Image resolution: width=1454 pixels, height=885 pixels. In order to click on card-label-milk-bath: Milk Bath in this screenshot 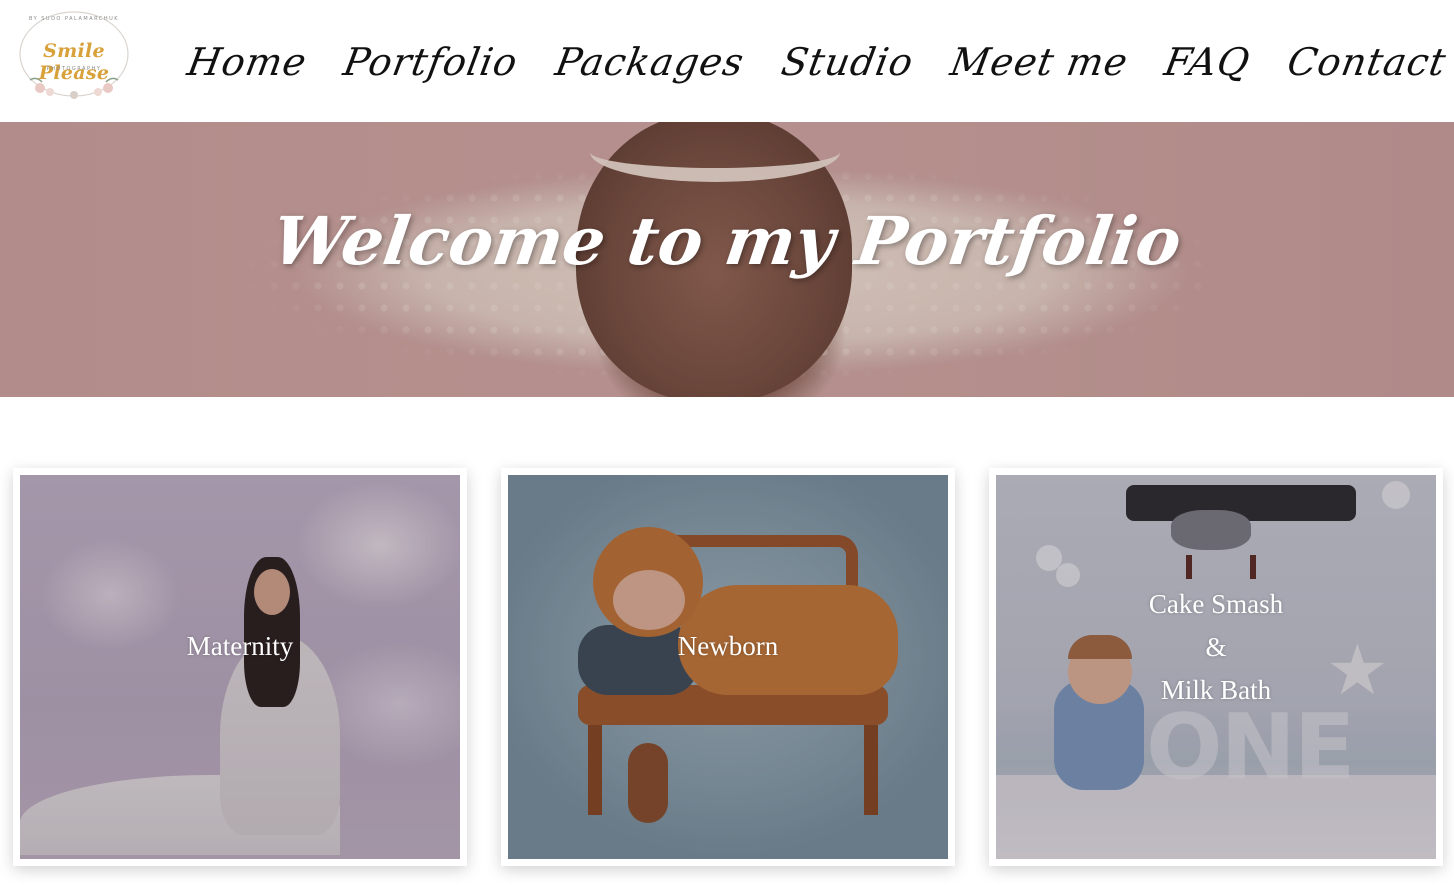, I will do `click(1216, 690)`.